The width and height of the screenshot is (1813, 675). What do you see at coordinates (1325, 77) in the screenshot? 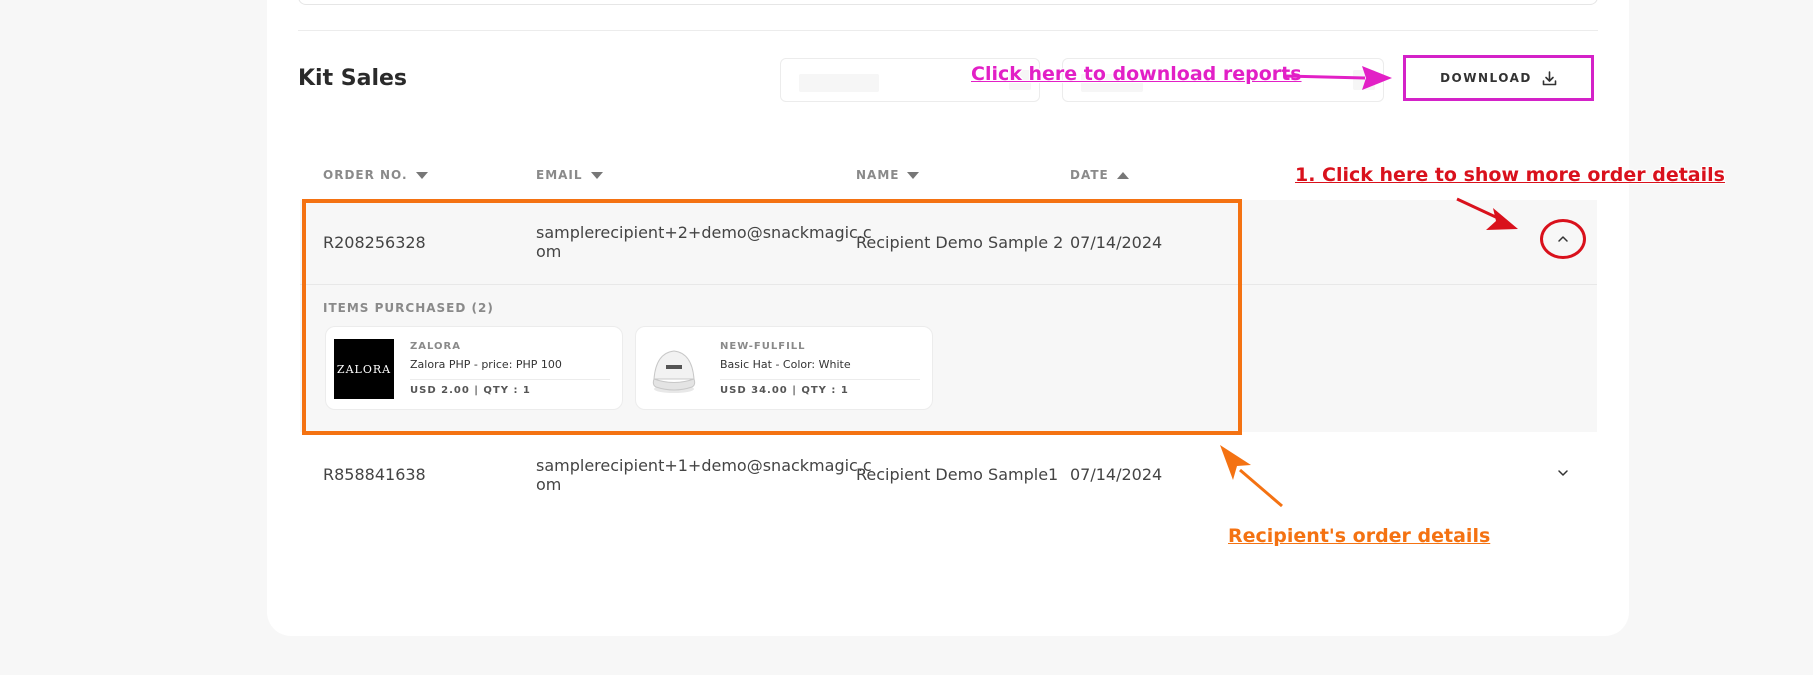
I see `annotation-arrow-download-shaft` at bounding box center [1325, 77].